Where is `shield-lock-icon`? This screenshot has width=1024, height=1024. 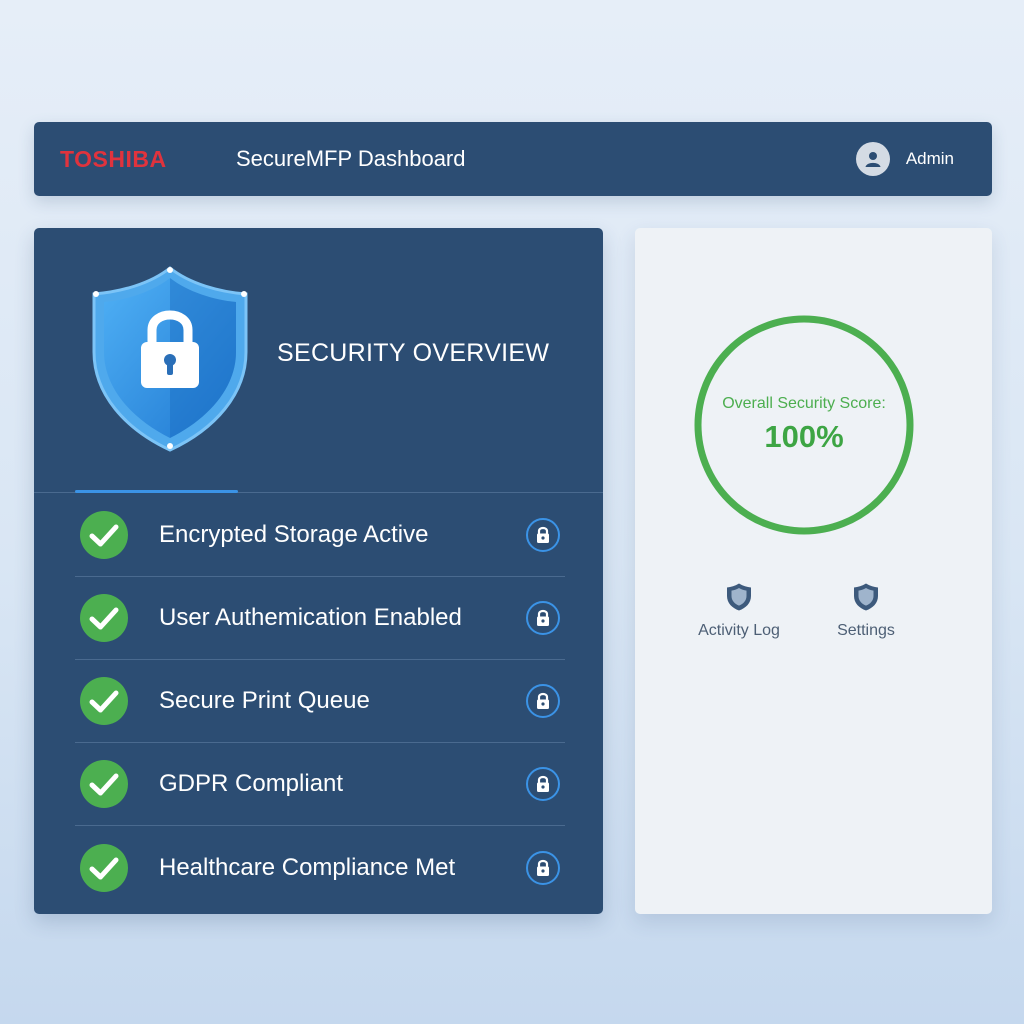
shield-lock-icon is located at coordinates (170, 359).